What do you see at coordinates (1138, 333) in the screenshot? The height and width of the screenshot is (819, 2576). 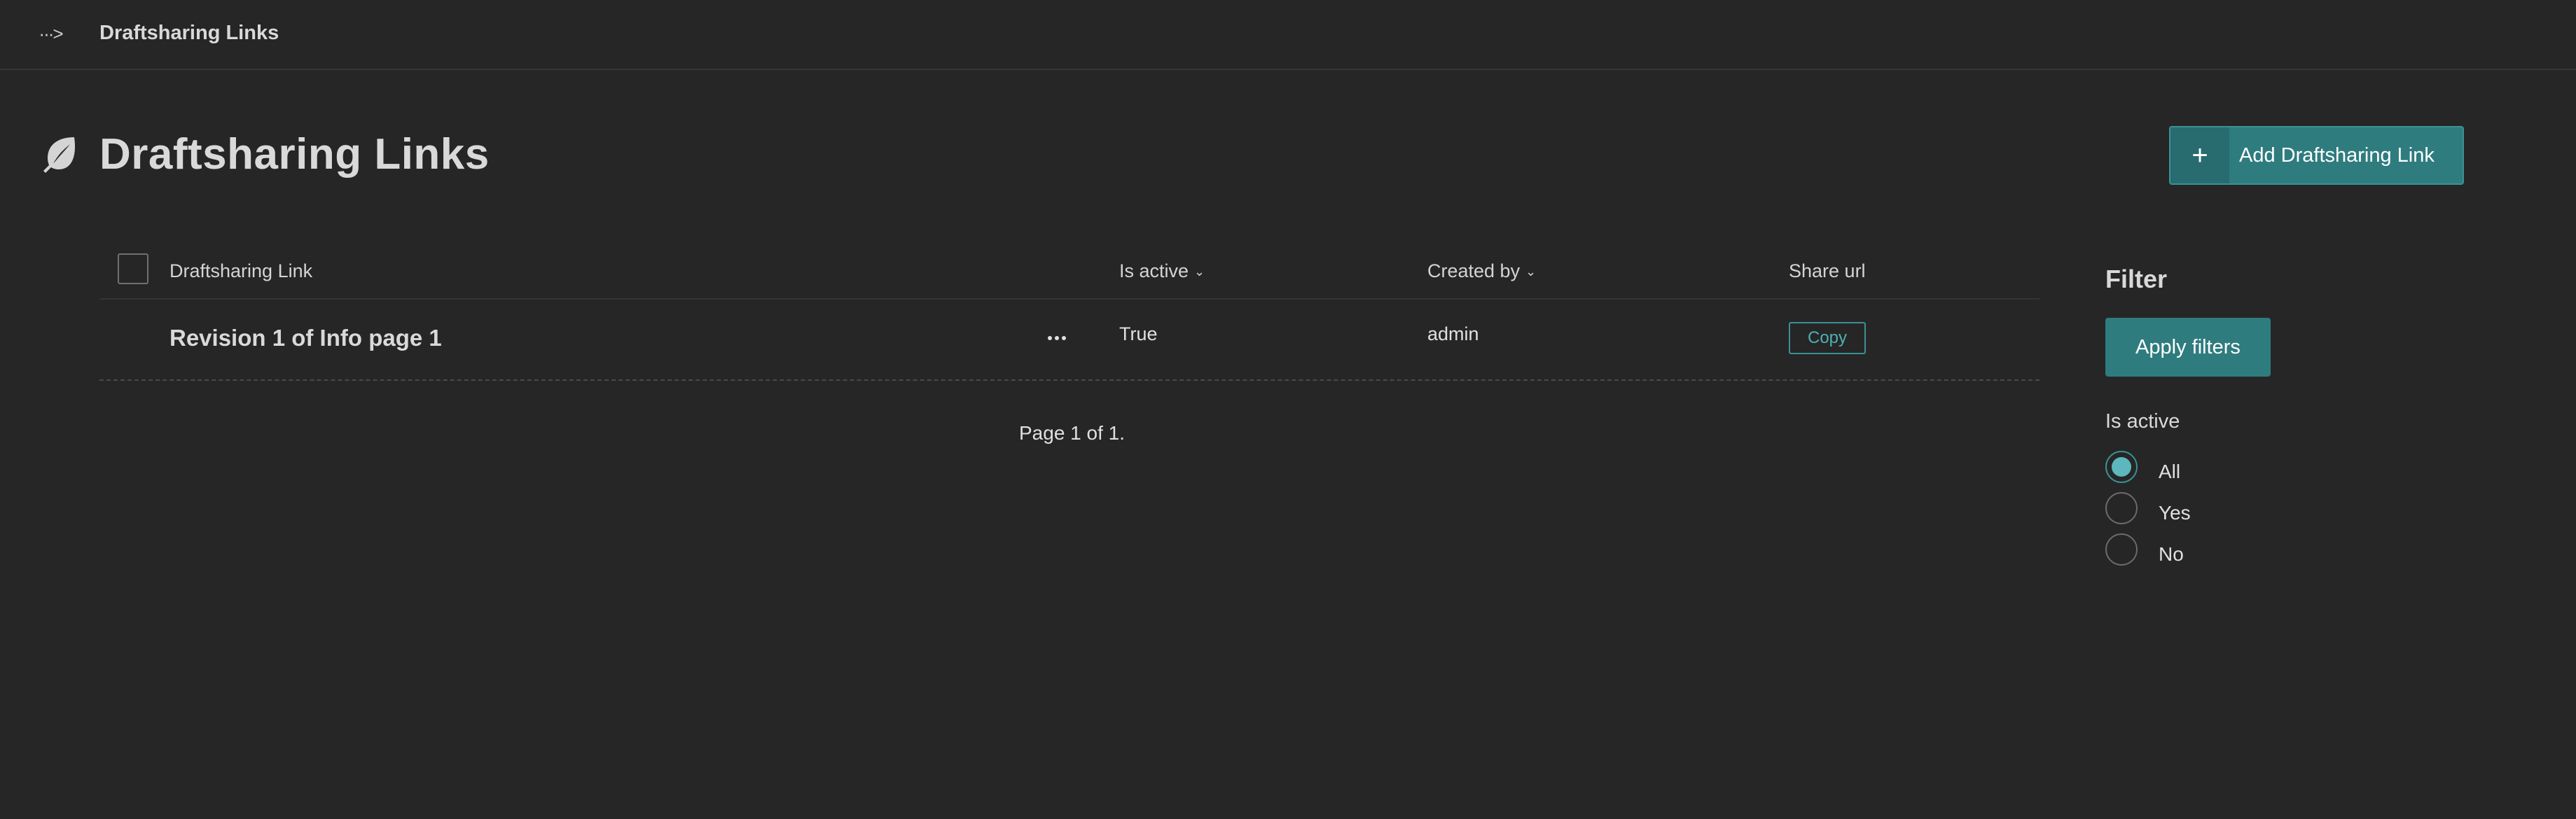 I see `row-is-active: True` at bounding box center [1138, 333].